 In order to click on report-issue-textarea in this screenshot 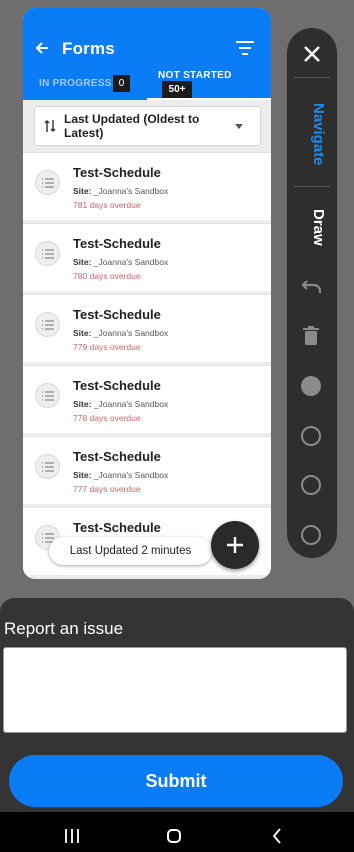, I will do `click(175, 690)`.